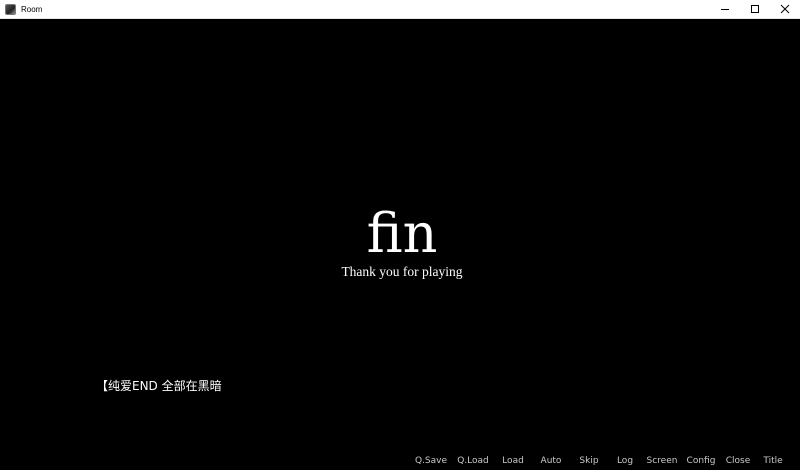 Image resolution: width=800 pixels, height=470 pixels. What do you see at coordinates (589, 461) in the screenshot?
I see `skip-button: Skip` at bounding box center [589, 461].